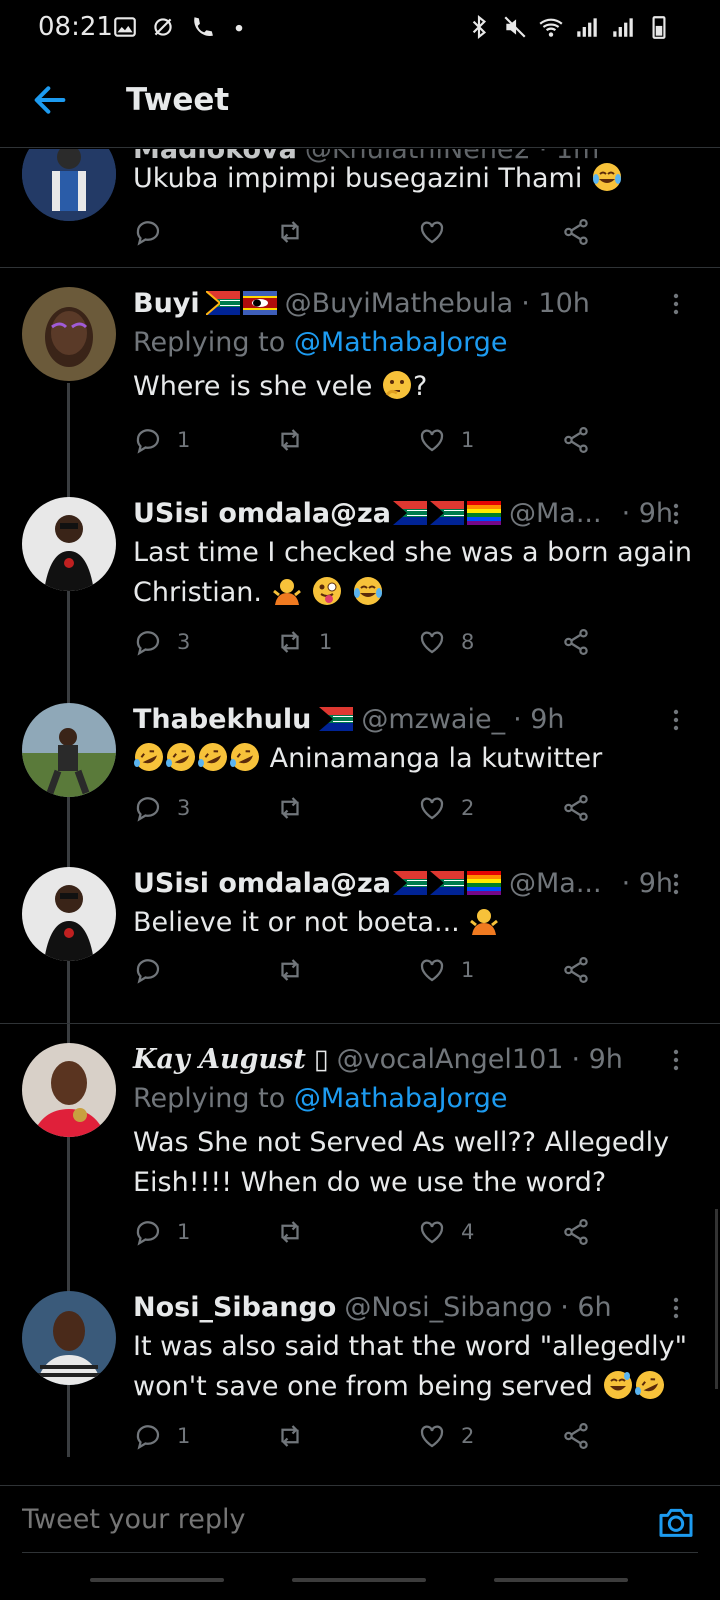 This screenshot has height=1600, width=720. What do you see at coordinates (253, 386) in the screenshot?
I see `tweet-text: Where is she vele` at bounding box center [253, 386].